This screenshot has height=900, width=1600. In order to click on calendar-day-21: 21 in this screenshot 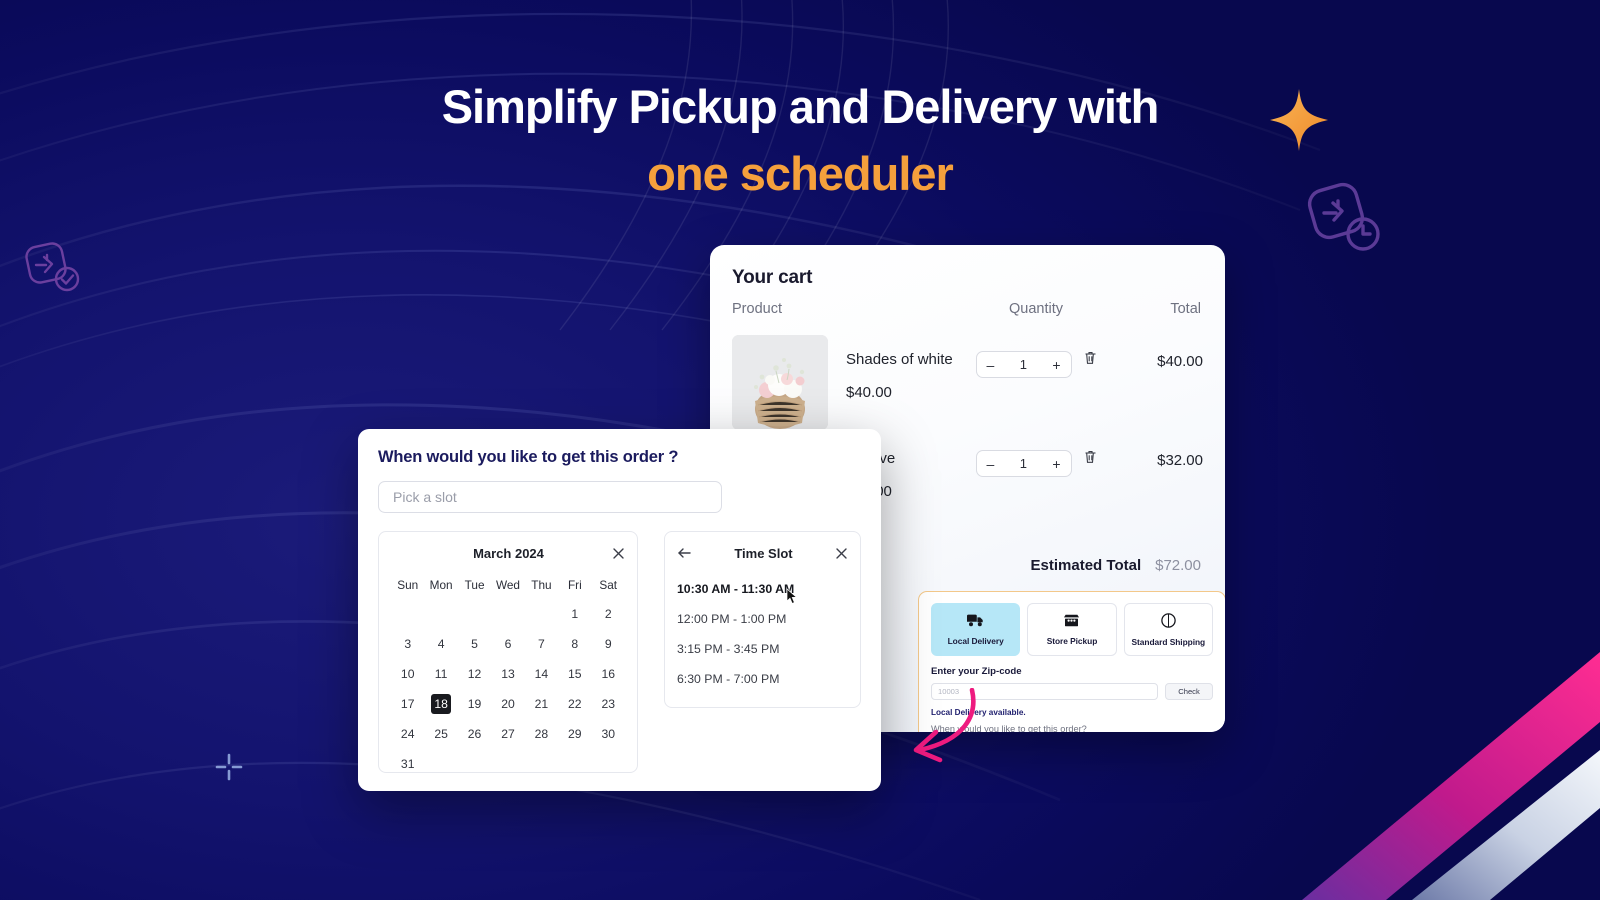, I will do `click(541, 704)`.